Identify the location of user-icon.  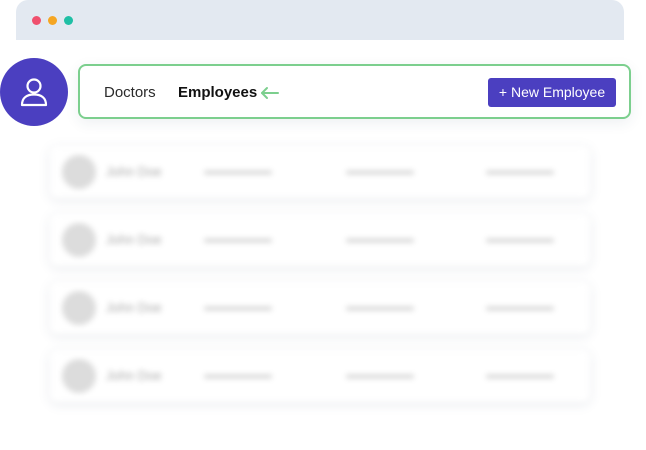
(34, 92).